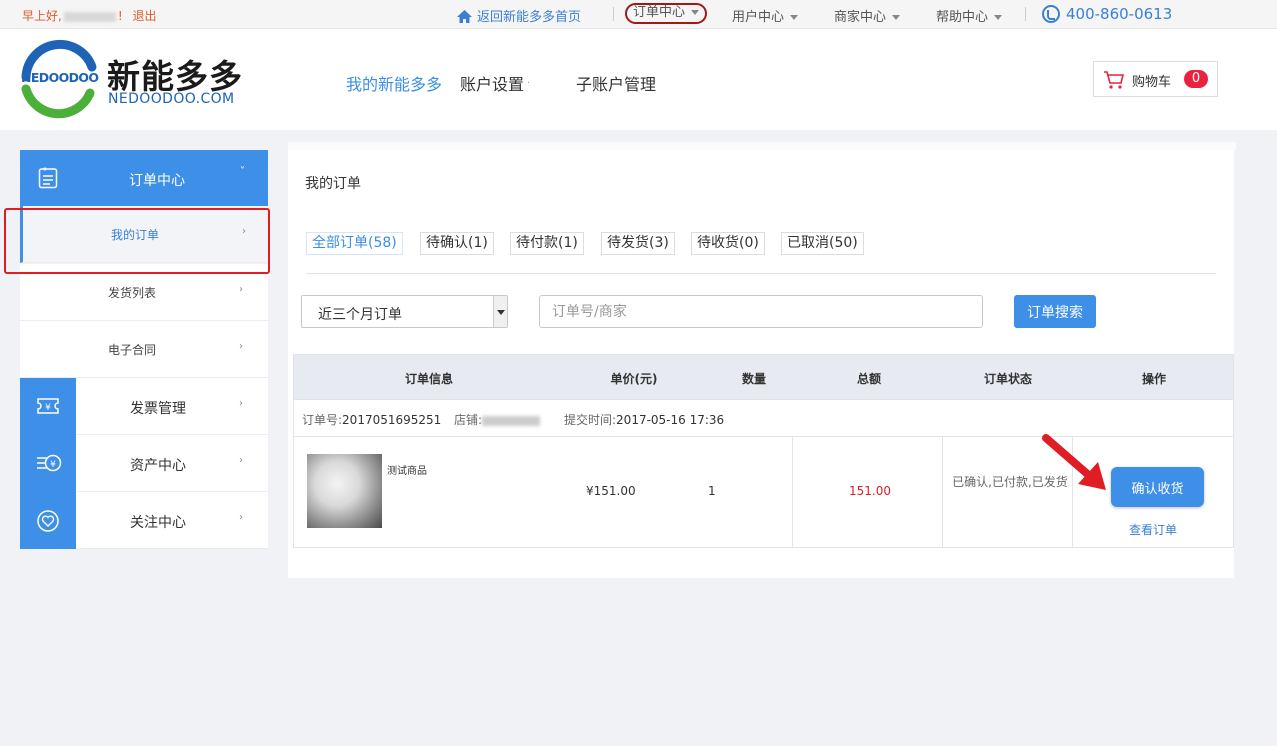 Image resolution: width=1277 pixels, height=746 pixels. What do you see at coordinates (60, 77) in the screenshot?
I see `logo-small-text: NEDOODOO` at bounding box center [60, 77].